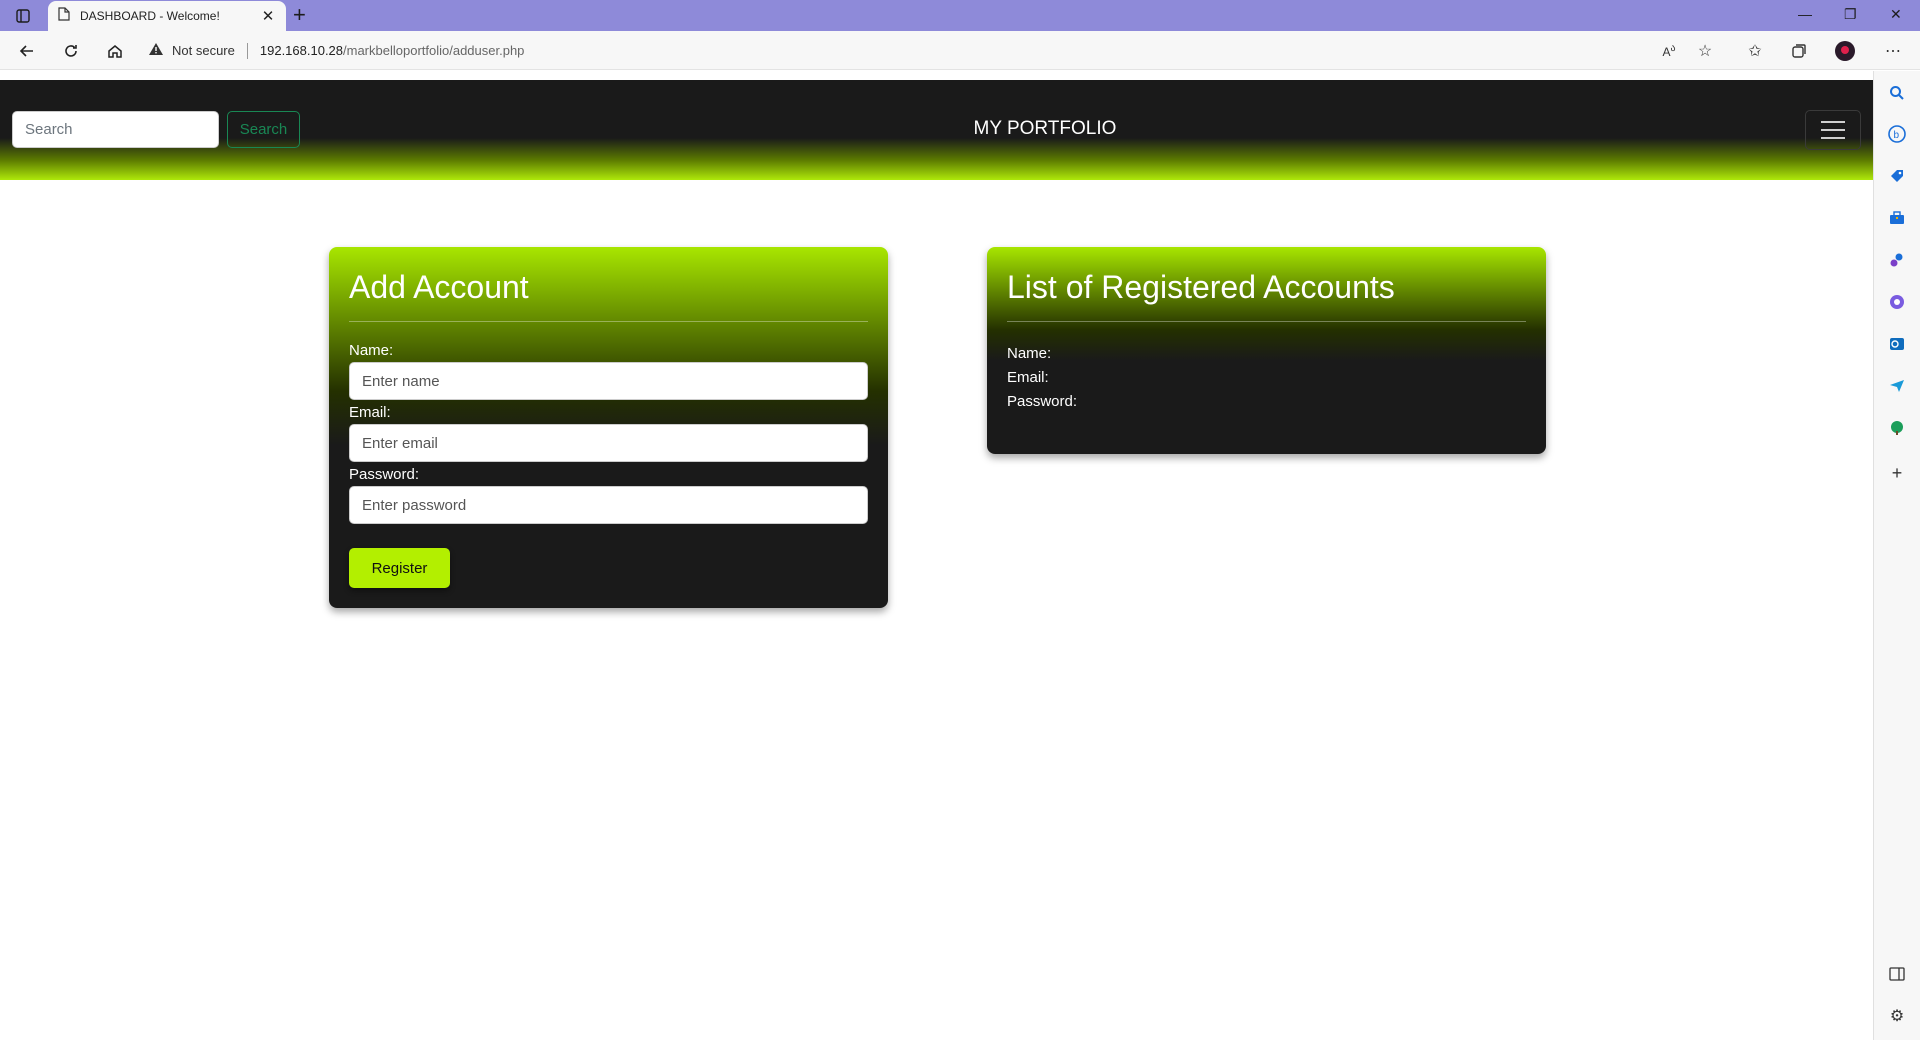  Describe the element at coordinates (608, 443) in the screenshot. I see `email-input` at that location.